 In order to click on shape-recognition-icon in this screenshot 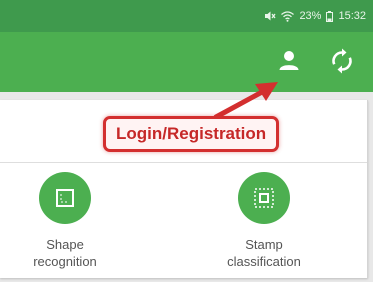, I will do `click(65, 198)`.